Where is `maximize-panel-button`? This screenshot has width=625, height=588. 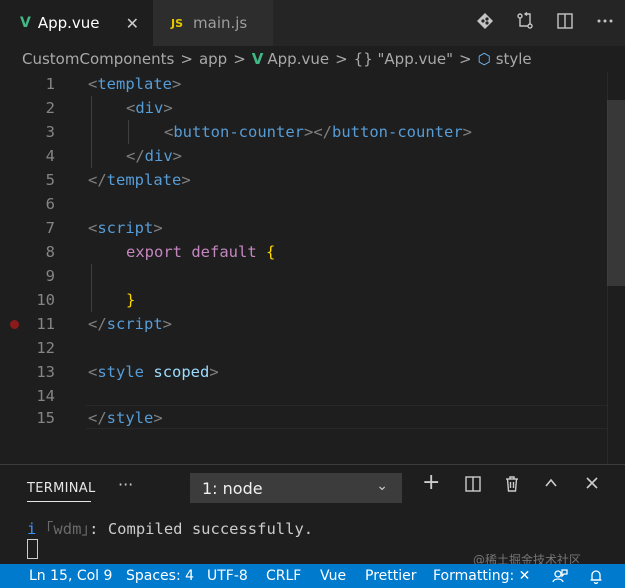
maximize-panel-button is located at coordinates (551, 485).